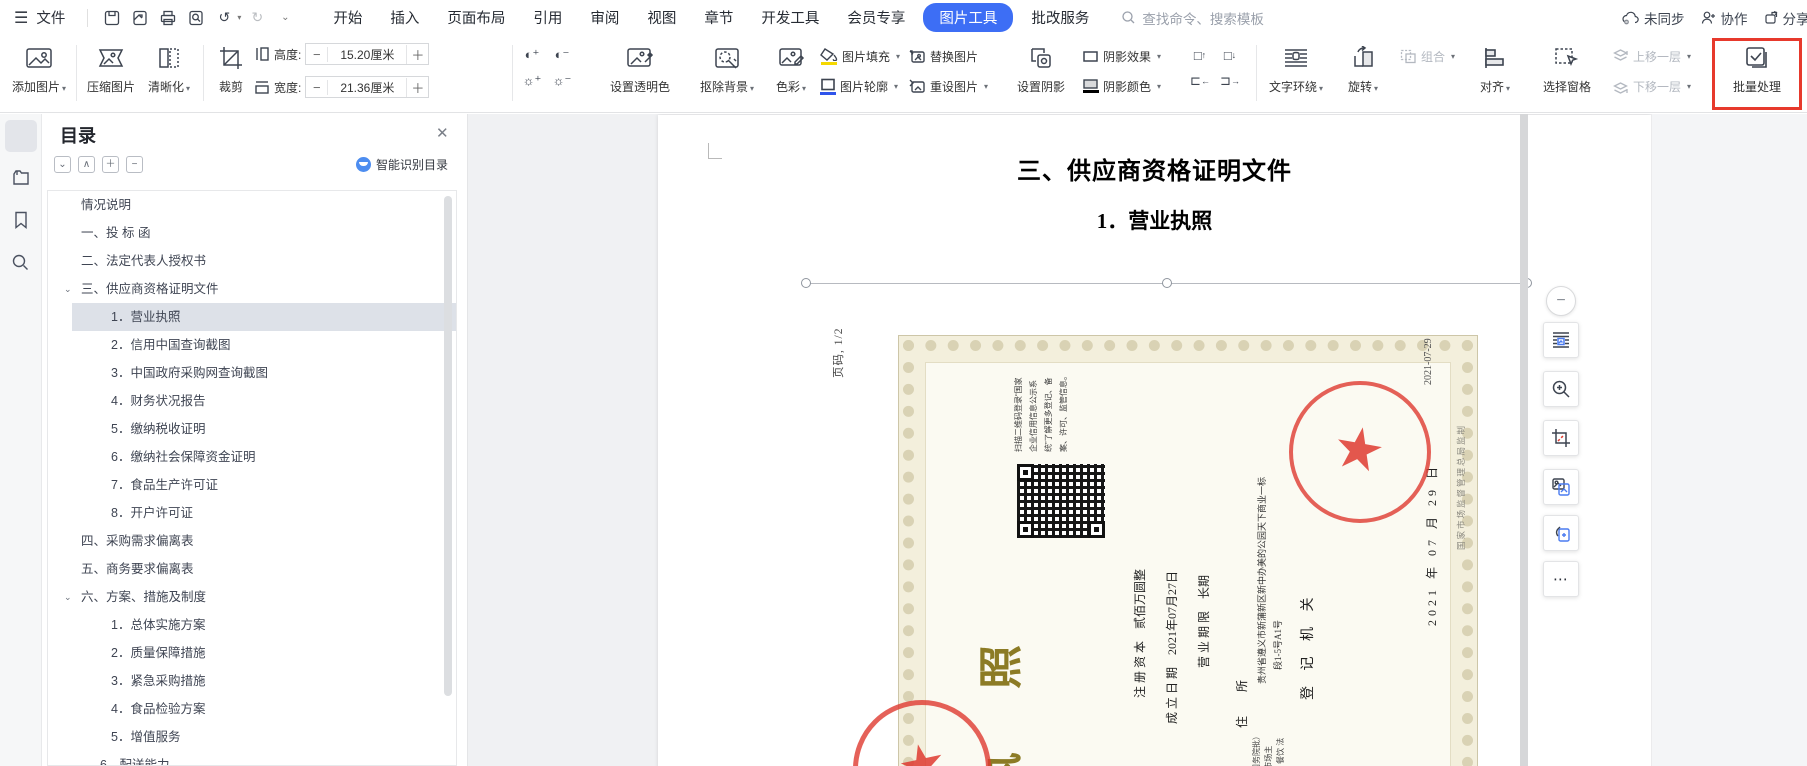 This screenshot has height=766, width=1807. What do you see at coordinates (806, 283) in the screenshot?
I see `selection-handle-top-left` at bounding box center [806, 283].